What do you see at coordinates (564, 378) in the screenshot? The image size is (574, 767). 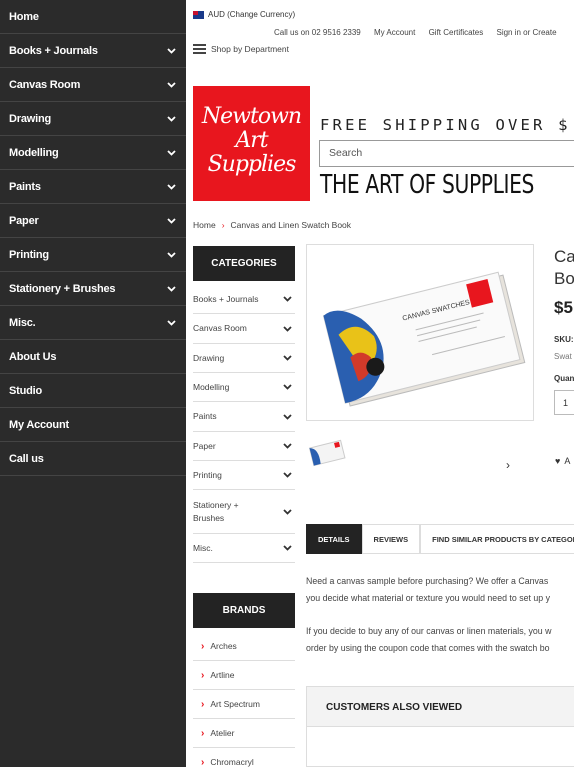 I see `quantity-label: Quan` at bounding box center [564, 378].